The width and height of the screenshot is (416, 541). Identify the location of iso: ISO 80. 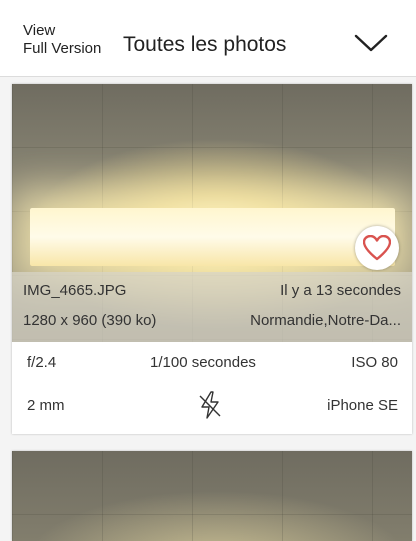
(374, 362).